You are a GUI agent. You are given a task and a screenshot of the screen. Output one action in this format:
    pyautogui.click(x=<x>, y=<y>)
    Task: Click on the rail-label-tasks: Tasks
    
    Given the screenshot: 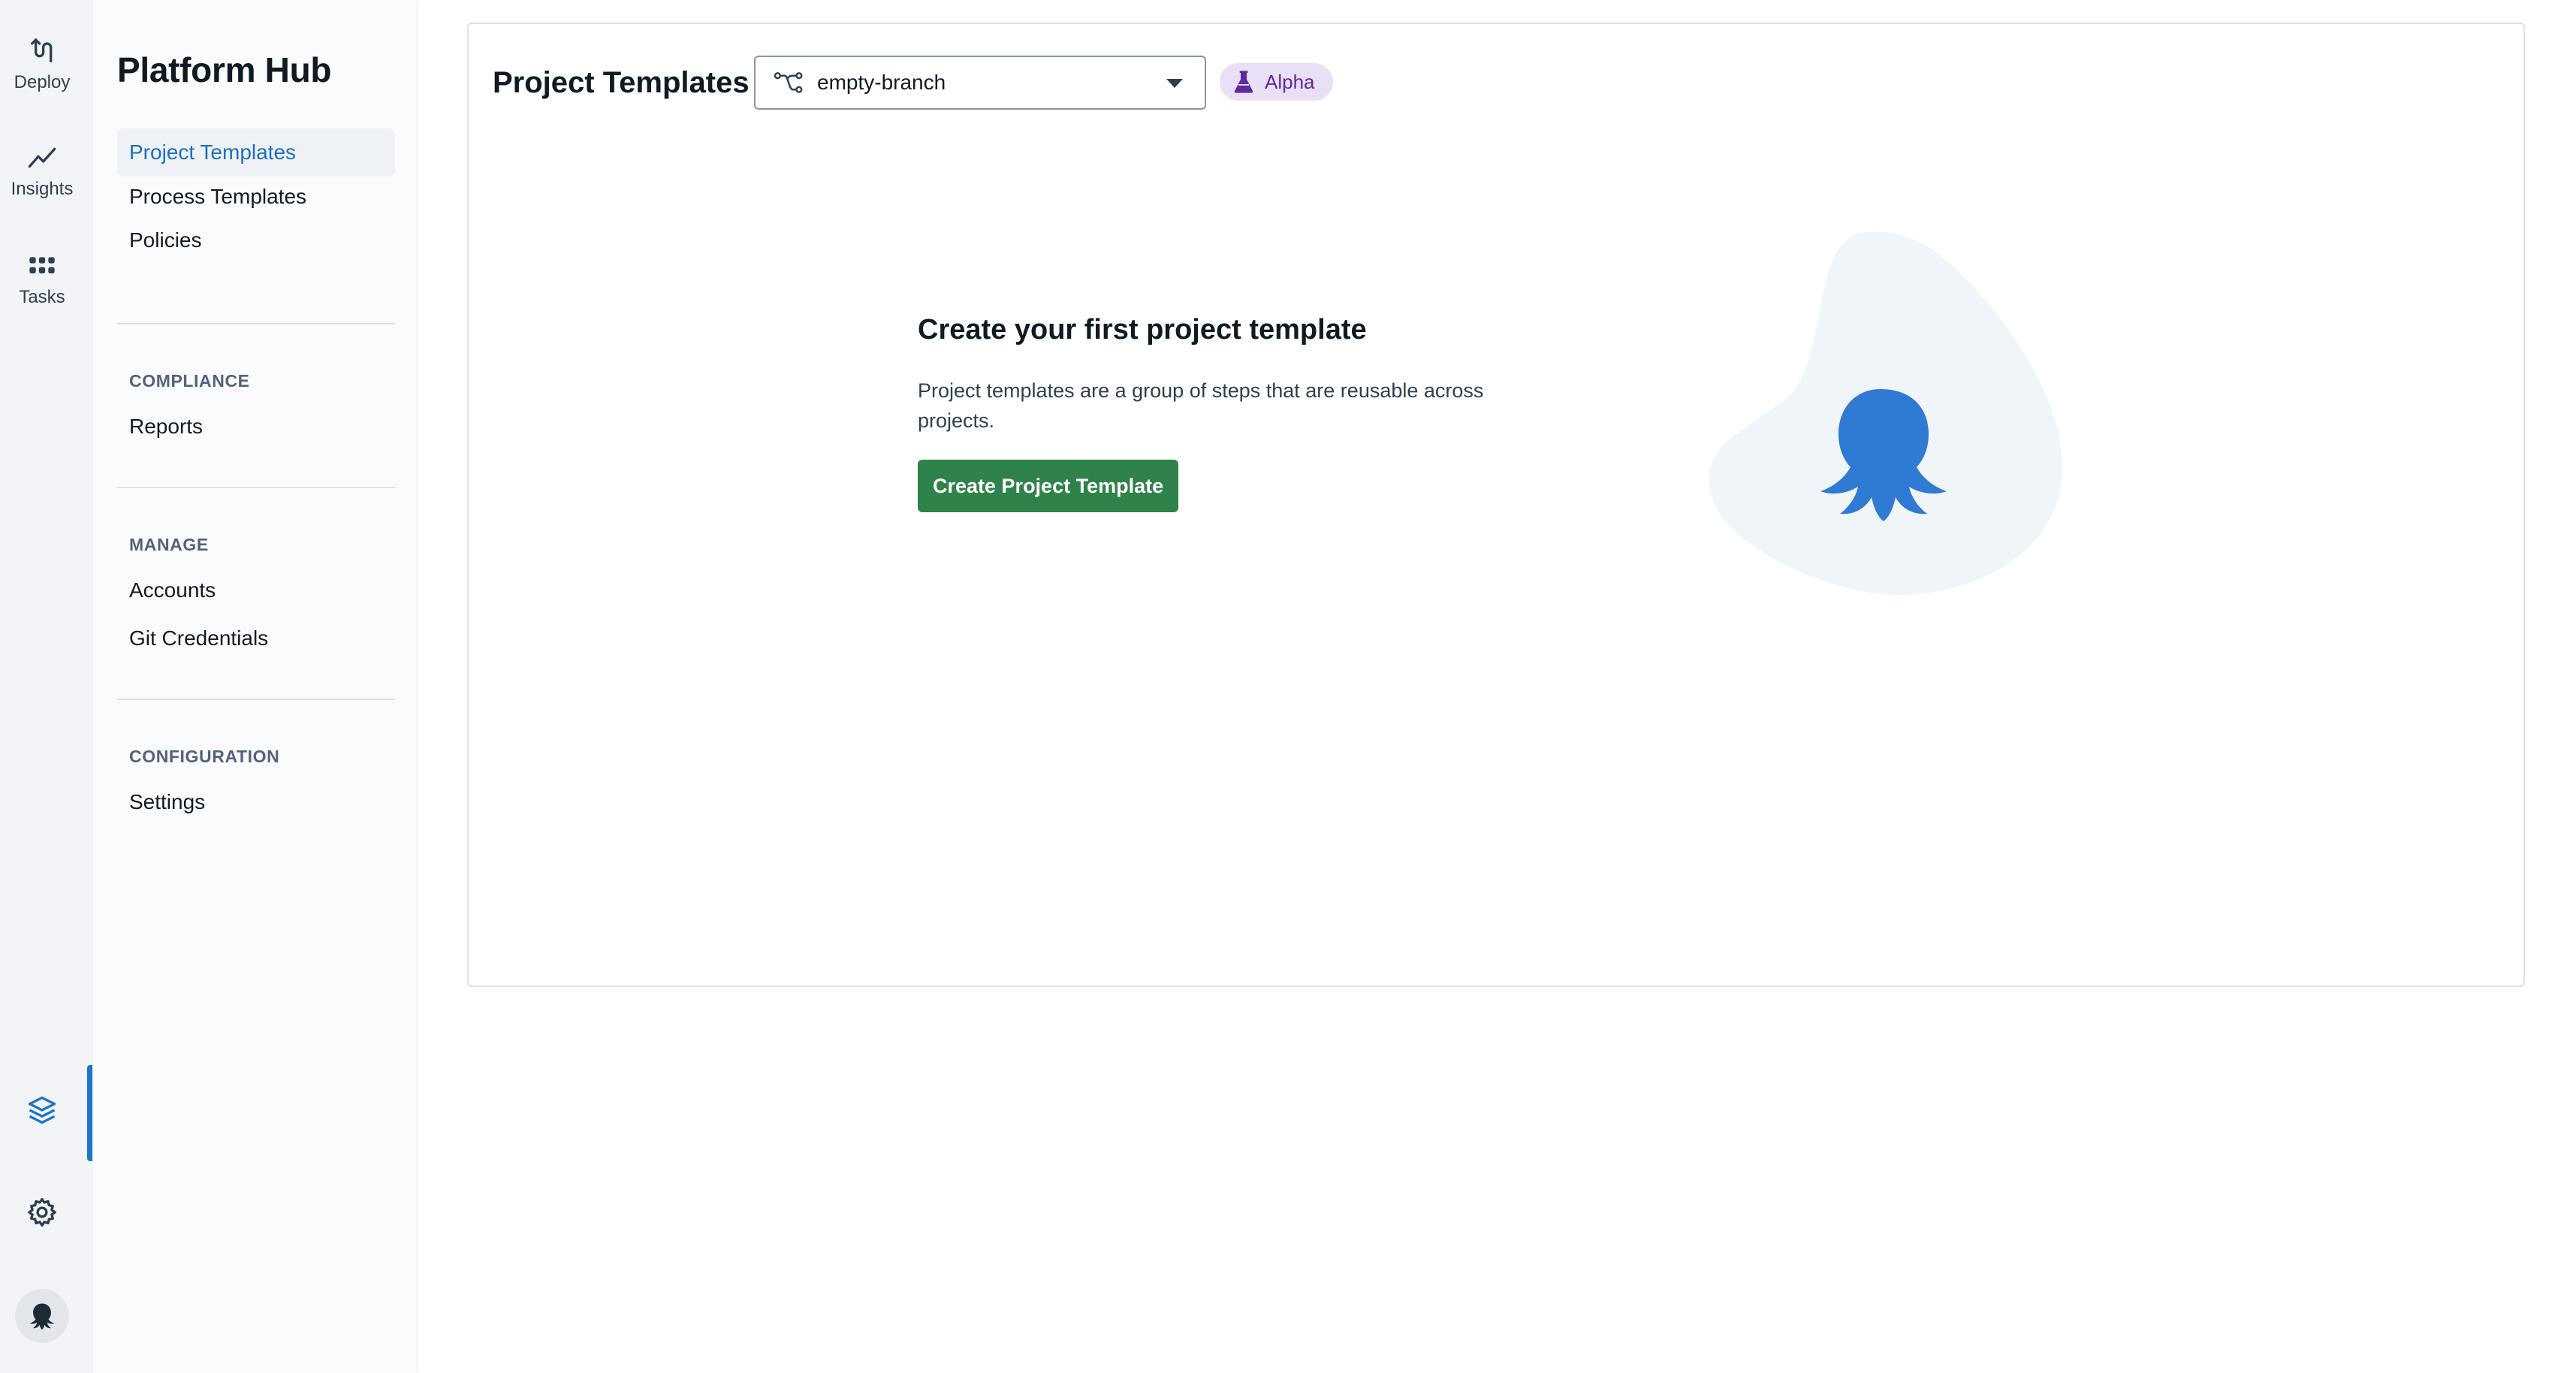 What is the action you would take?
    pyautogui.click(x=42, y=297)
    